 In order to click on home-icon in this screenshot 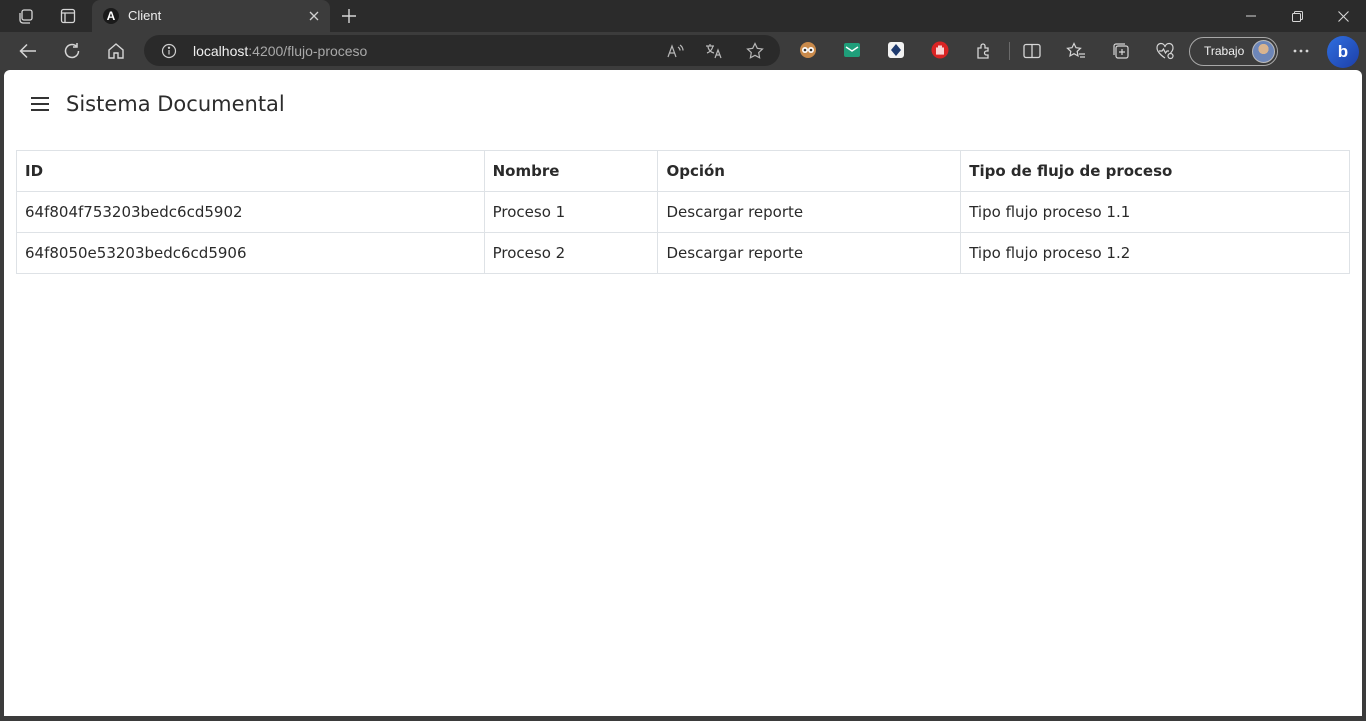, I will do `click(116, 51)`.